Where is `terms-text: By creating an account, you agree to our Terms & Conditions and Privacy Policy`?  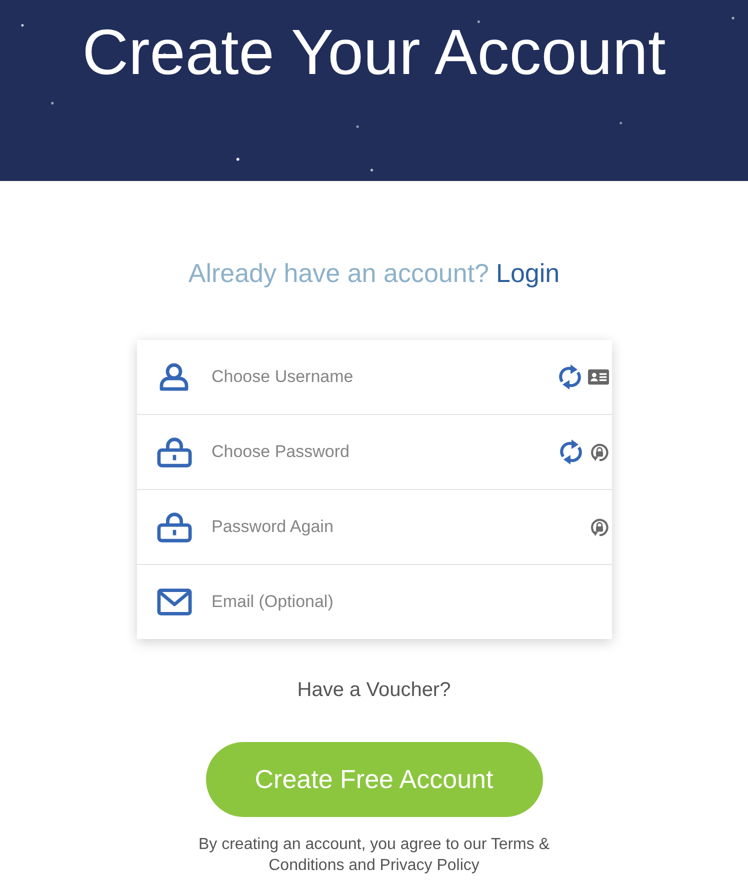
terms-text: By creating an account, you agree to our Terms & Conditions and Privacy Policy is located at coordinates (373, 855).